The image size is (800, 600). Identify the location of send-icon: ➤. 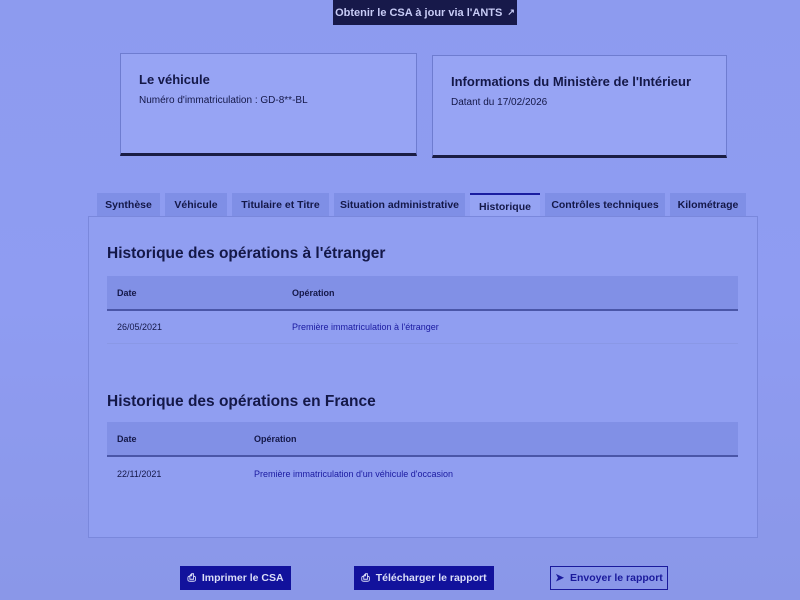
(560, 578).